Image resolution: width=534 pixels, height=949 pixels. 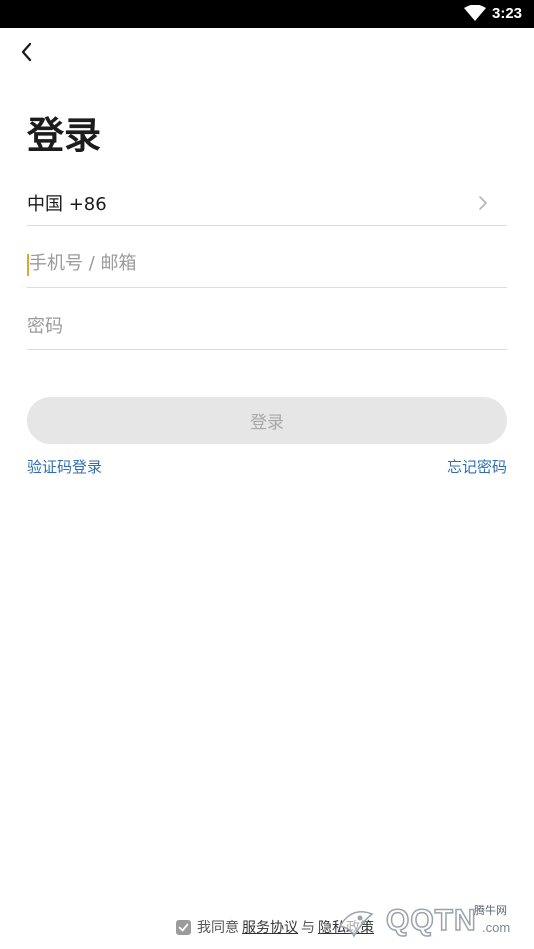 I want to click on agreement-checkbox, so click(x=183, y=927).